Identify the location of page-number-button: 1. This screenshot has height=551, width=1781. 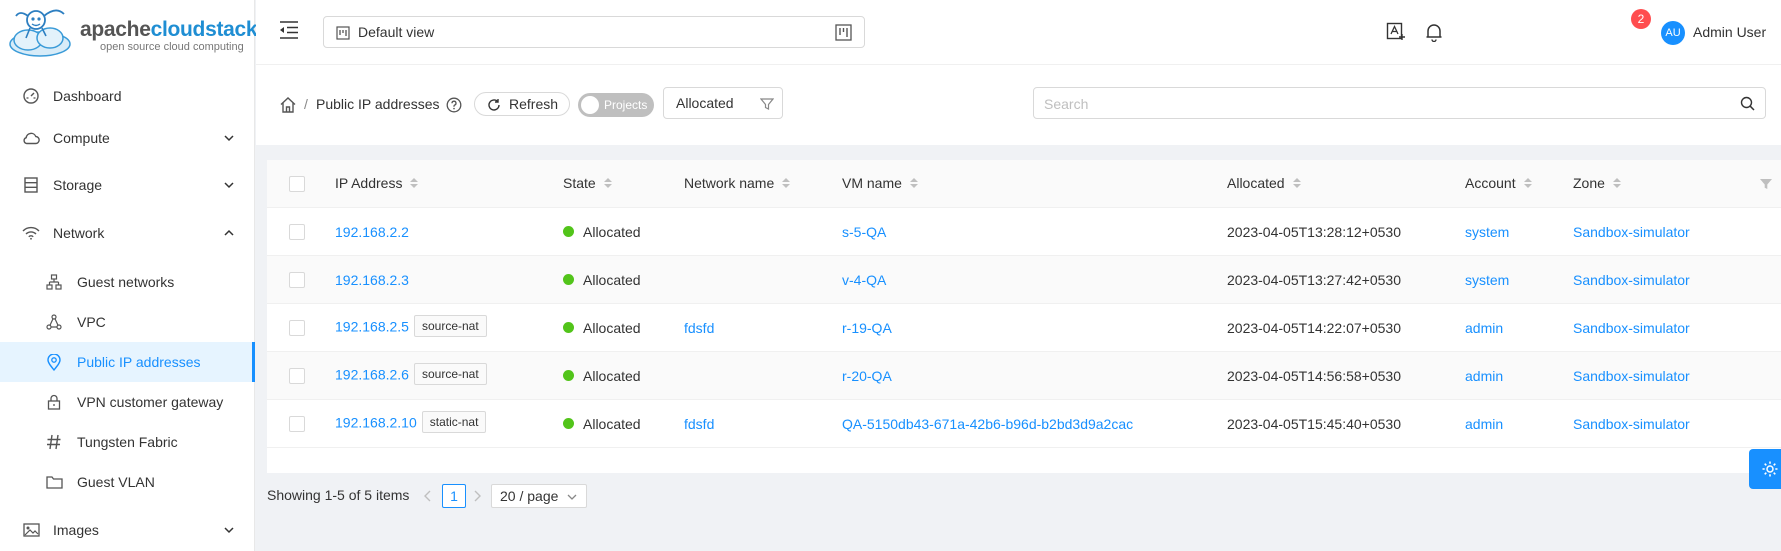
(454, 496).